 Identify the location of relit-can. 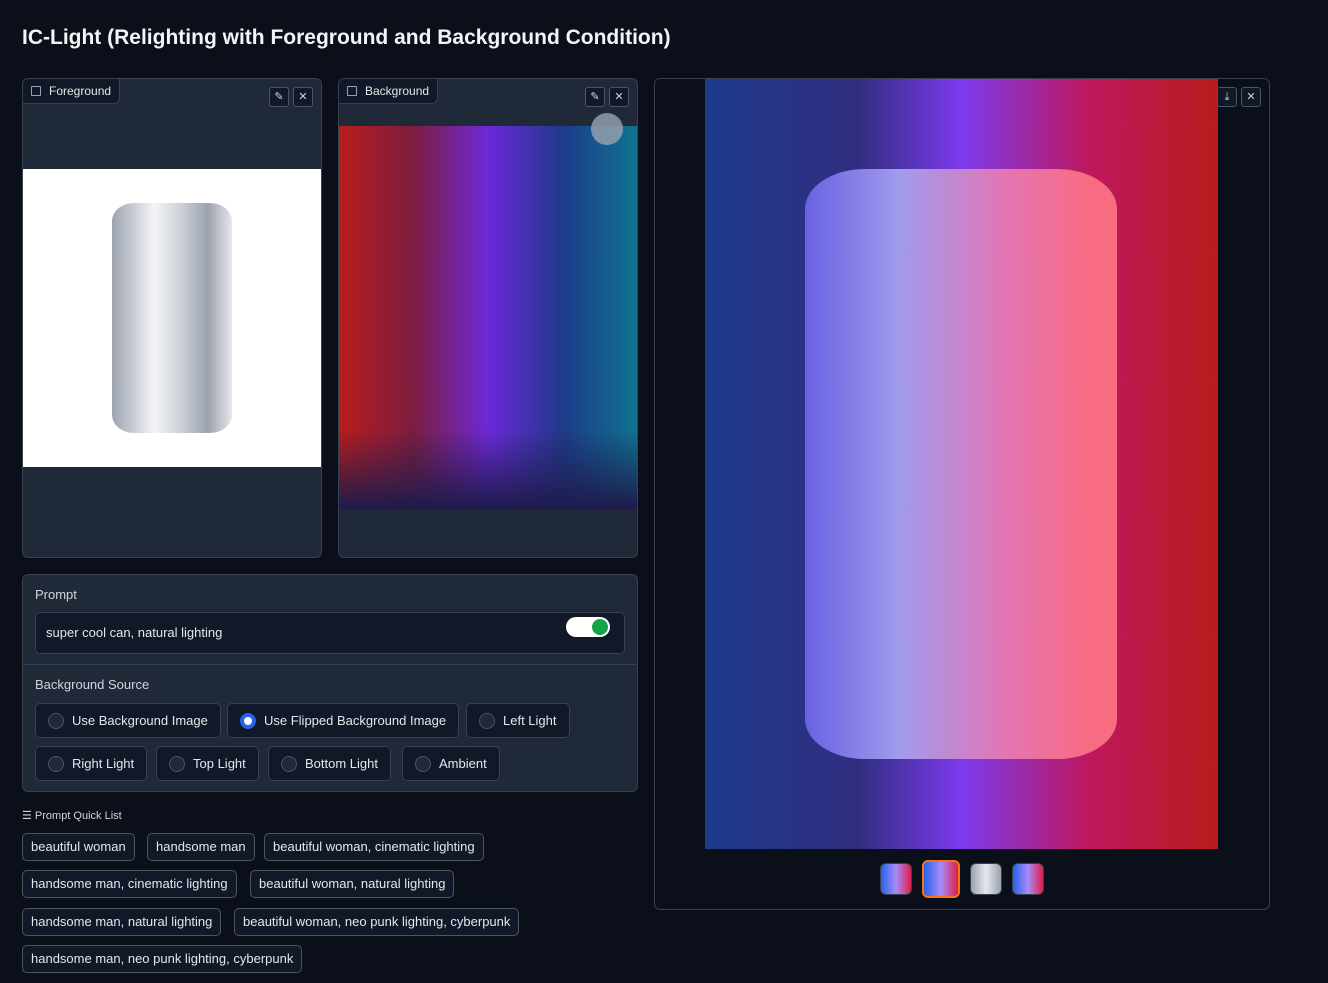
(961, 464).